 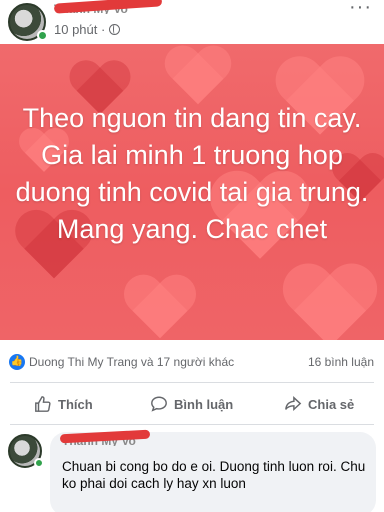 I want to click on more-dots-icon: ···, so click(x=360, y=8).